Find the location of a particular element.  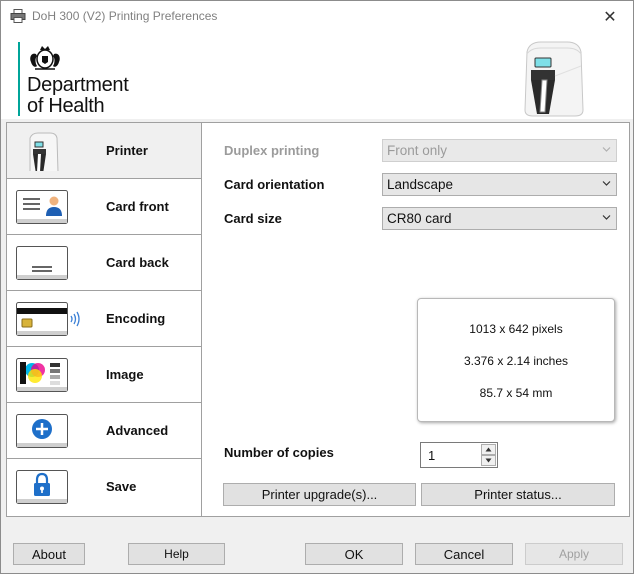

card-size-inches: 3.376 x 2.14 inches is located at coordinates (516, 361).